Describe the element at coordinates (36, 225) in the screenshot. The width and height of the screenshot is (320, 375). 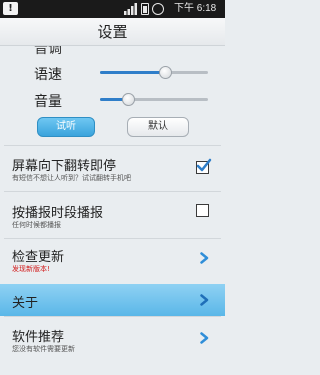
I see `row-subtitle: 任何时候都播报` at that location.